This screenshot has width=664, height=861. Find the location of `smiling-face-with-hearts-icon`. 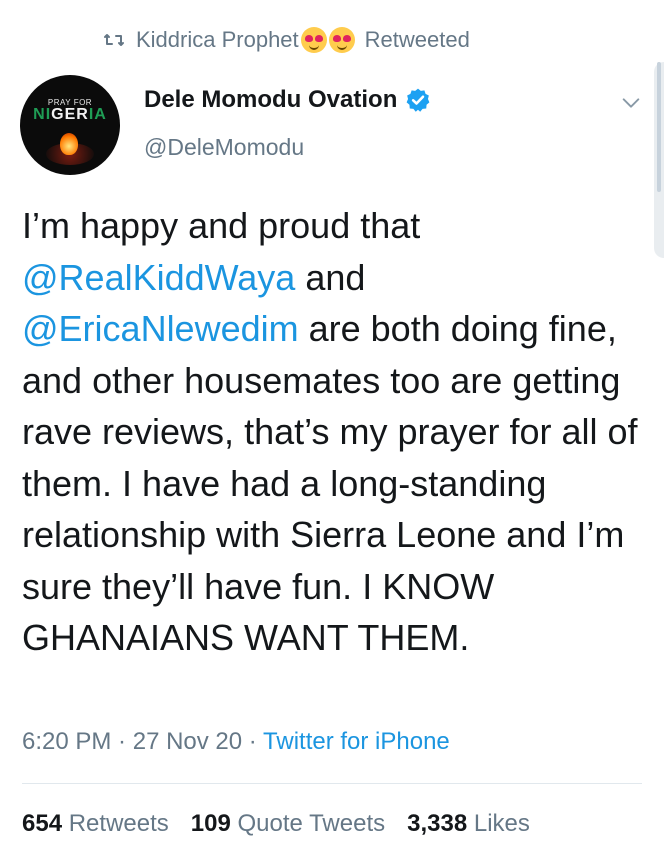

smiling-face-with-hearts-icon is located at coordinates (313, 40).